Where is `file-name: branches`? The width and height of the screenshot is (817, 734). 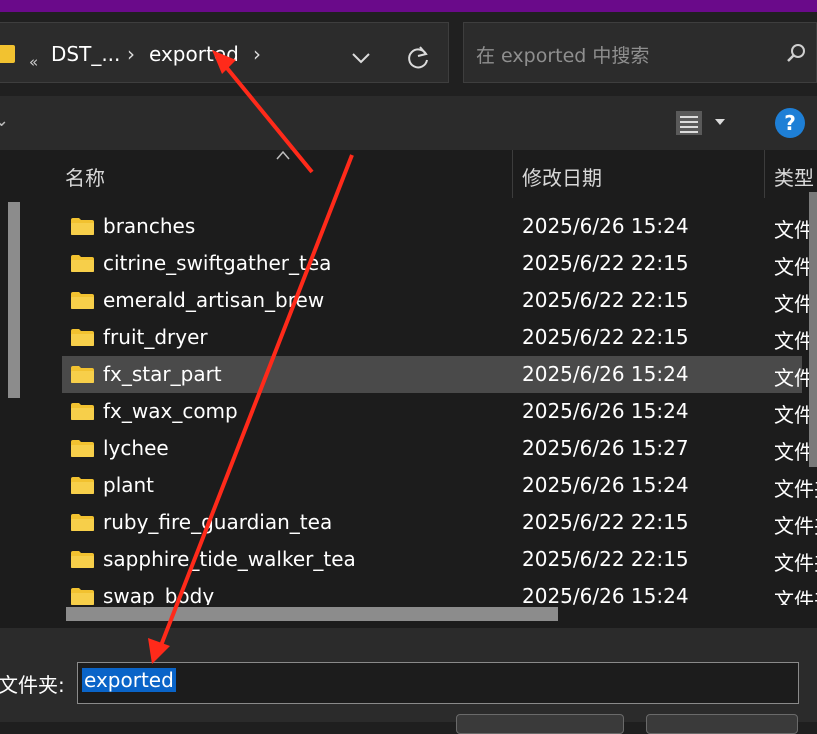
file-name: branches is located at coordinates (149, 226).